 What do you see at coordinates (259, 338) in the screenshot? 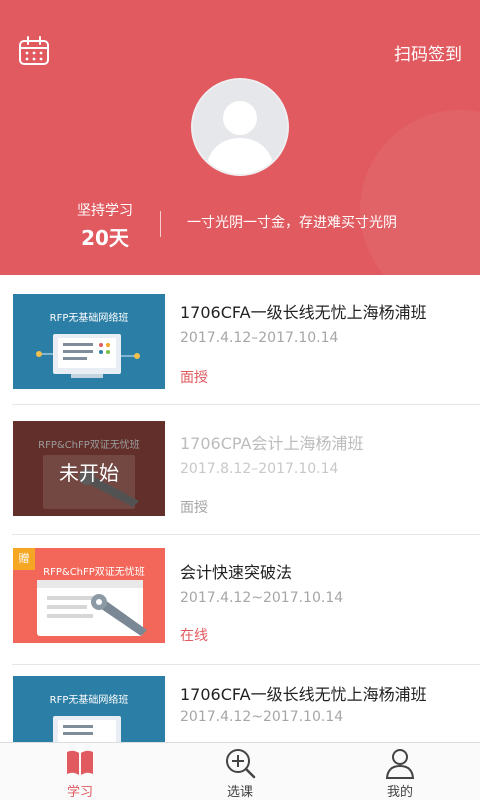
I see `course-date: 2017.4.12–2017.10.14` at bounding box center [259, 338].